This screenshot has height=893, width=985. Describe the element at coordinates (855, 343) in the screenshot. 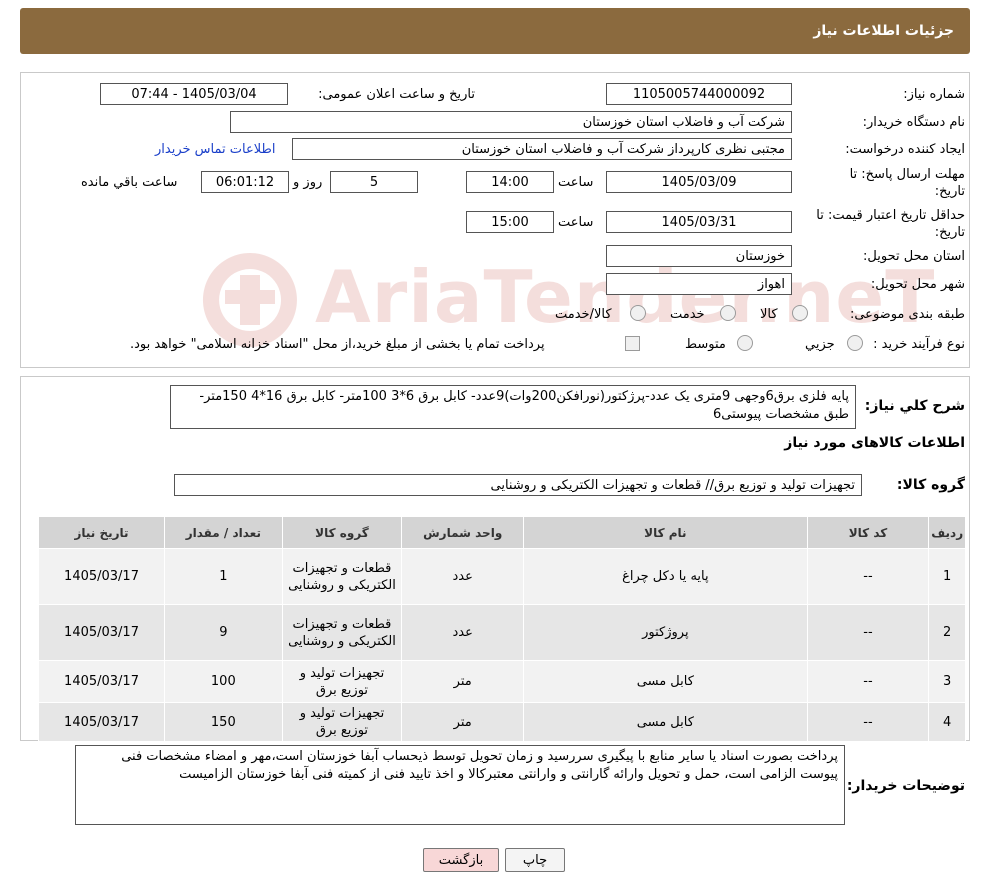

I see `process-minor-radio` at that location.